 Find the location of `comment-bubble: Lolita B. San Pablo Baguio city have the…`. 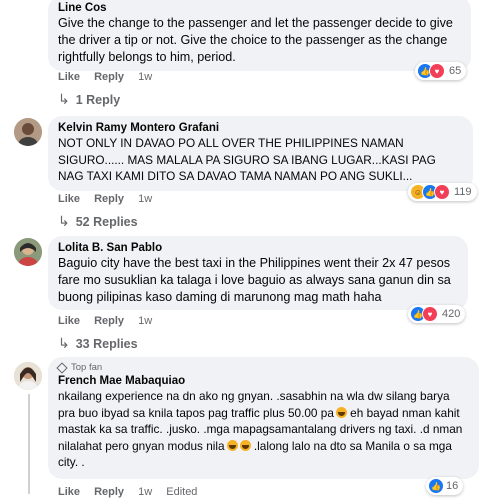

comment-bubble: Lolita B. San Pablo Baguio city have the… is located at coordinates (258, 273).